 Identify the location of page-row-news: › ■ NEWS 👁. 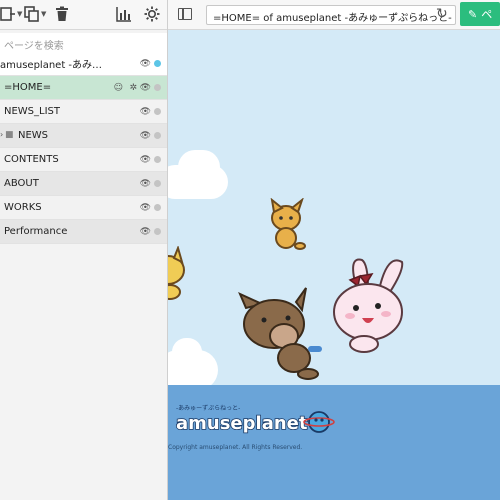
(83, 136).